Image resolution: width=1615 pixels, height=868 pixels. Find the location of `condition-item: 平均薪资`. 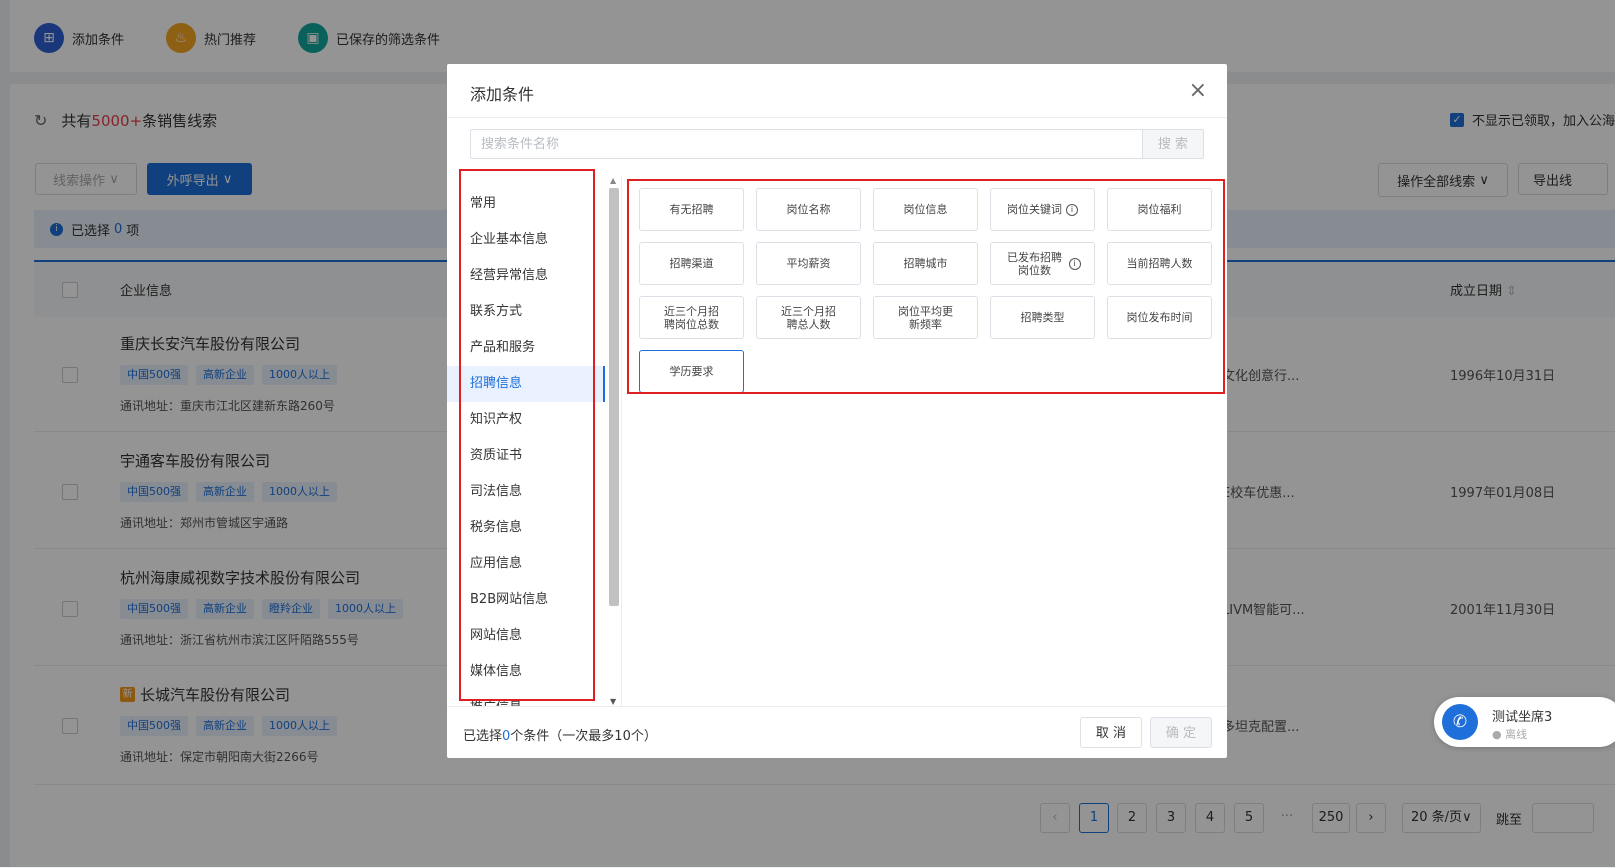

condition-item: 平均薪资 is located at coordinates (808, 263).